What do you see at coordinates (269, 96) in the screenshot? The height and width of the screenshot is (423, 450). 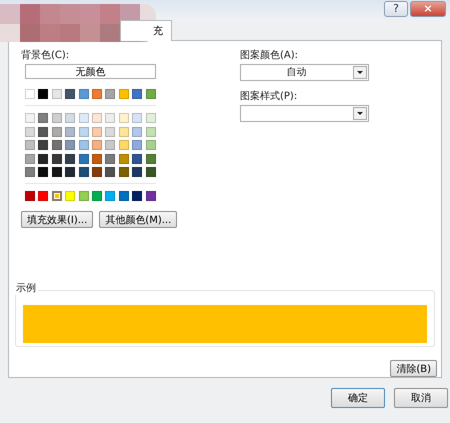 I see `field-label: 图案样式(P):` at bounding box center [269, 96].